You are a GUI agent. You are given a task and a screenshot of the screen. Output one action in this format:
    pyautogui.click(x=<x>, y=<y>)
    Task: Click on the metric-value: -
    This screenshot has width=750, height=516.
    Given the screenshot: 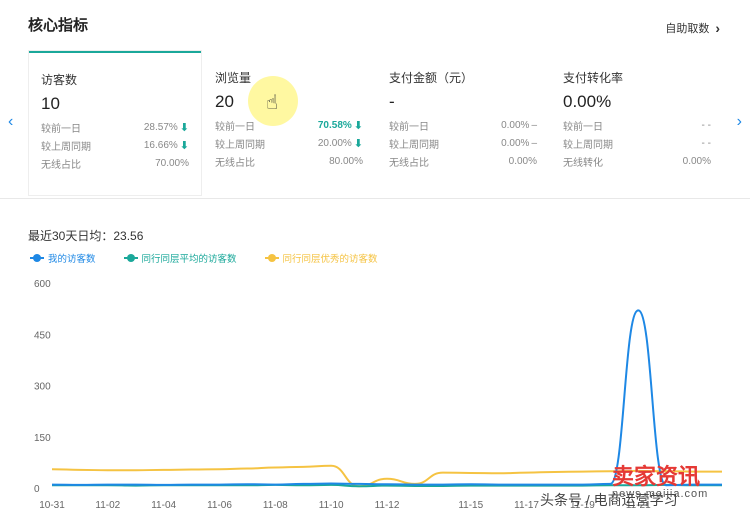 What is the action you would take?
    pyautogui.click(x=392, y=101)
    